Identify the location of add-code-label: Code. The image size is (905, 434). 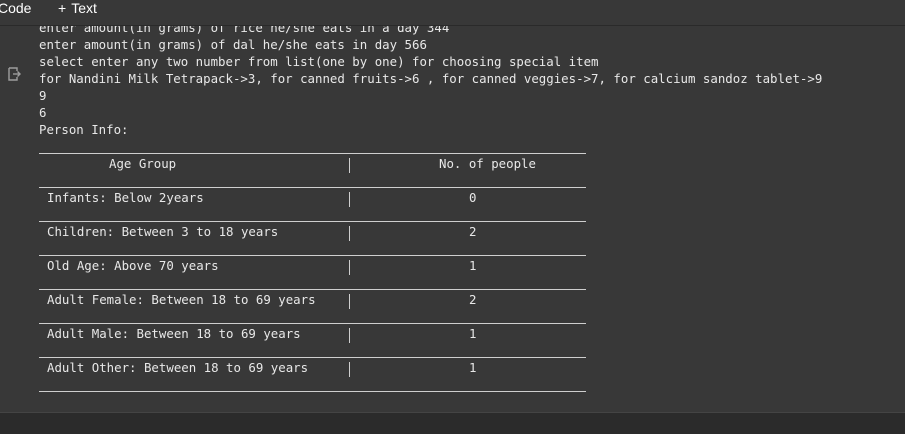
(16, 8).